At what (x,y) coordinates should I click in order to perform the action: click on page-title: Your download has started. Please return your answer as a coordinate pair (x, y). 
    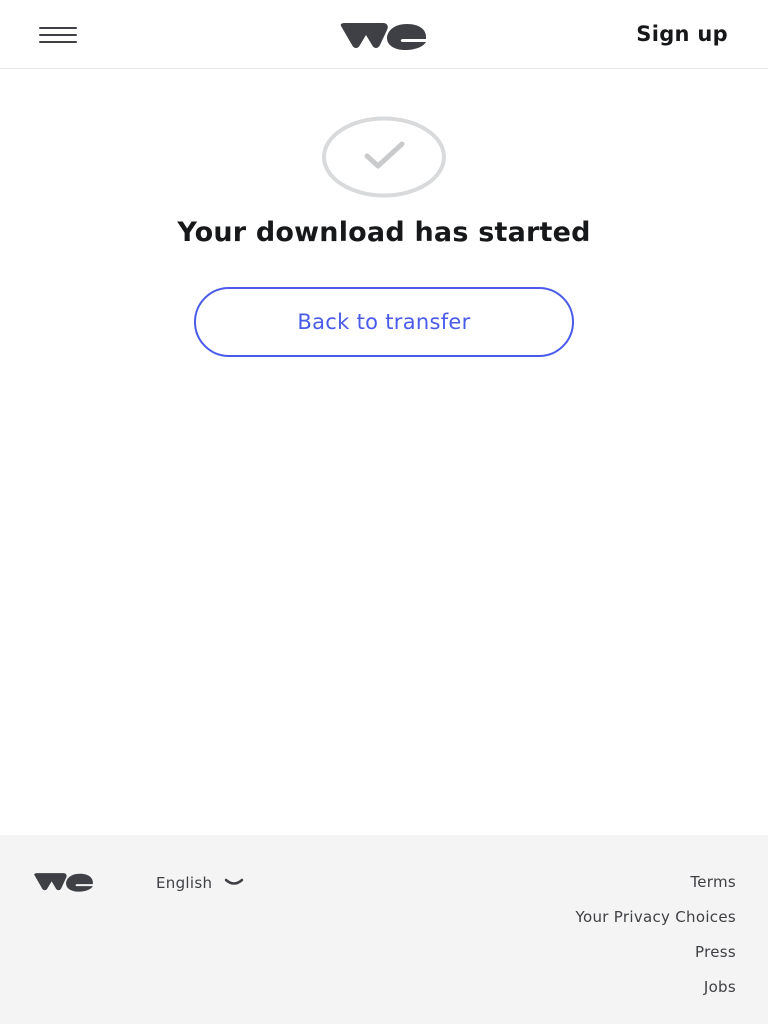
    Looking at the image, I should click on (384, 232).